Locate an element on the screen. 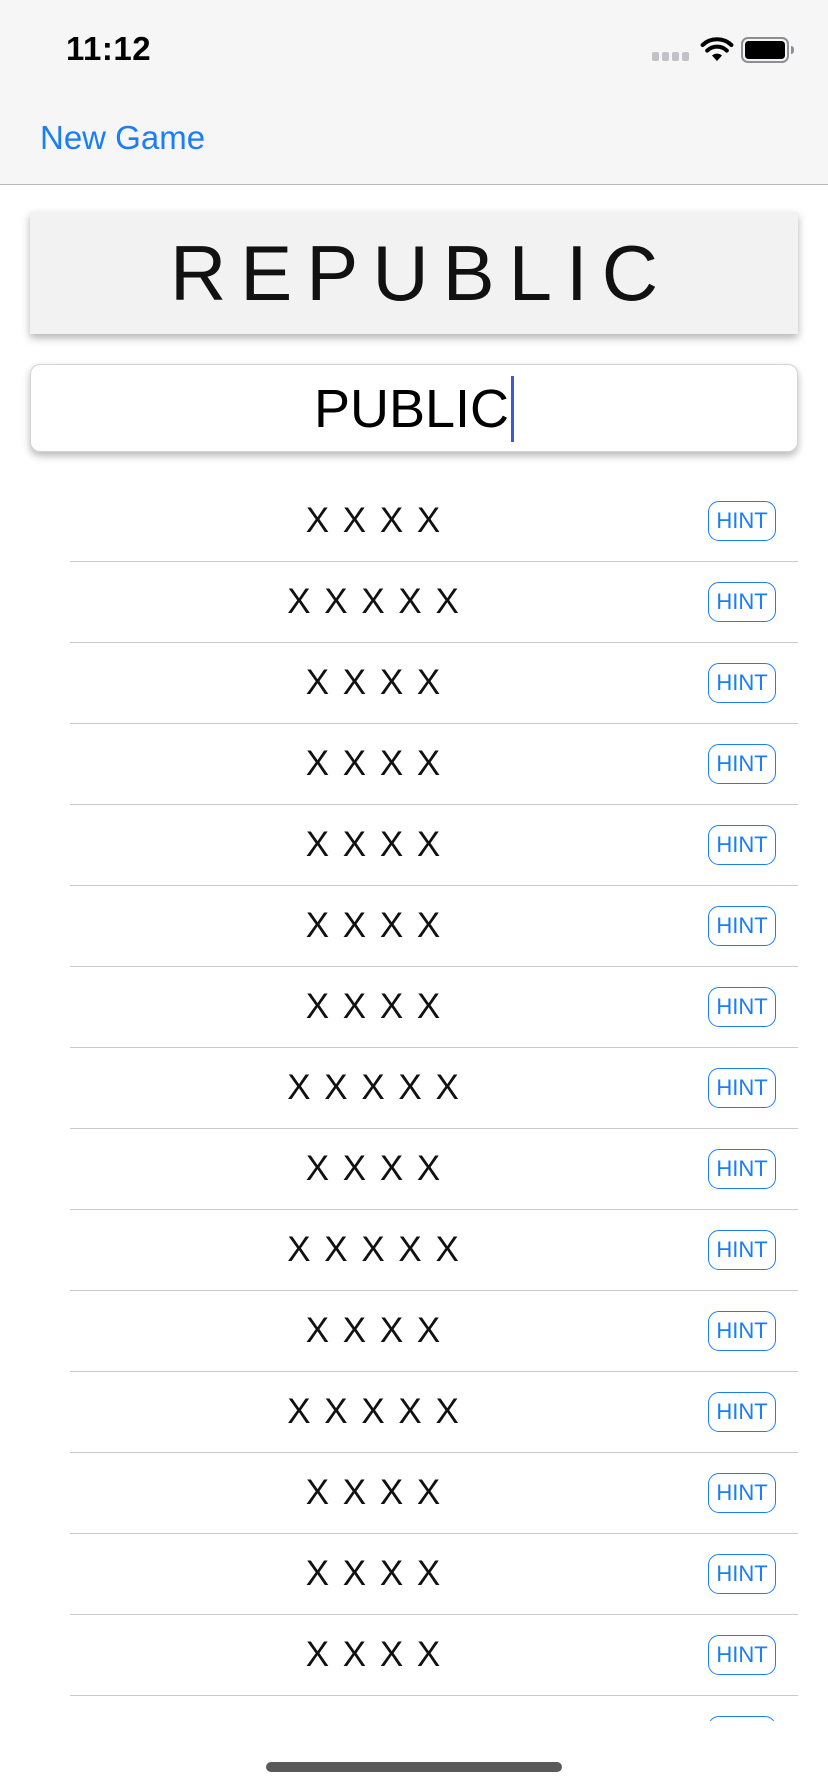  target-word: REPUBLIC is located at coordinates (421, 273).